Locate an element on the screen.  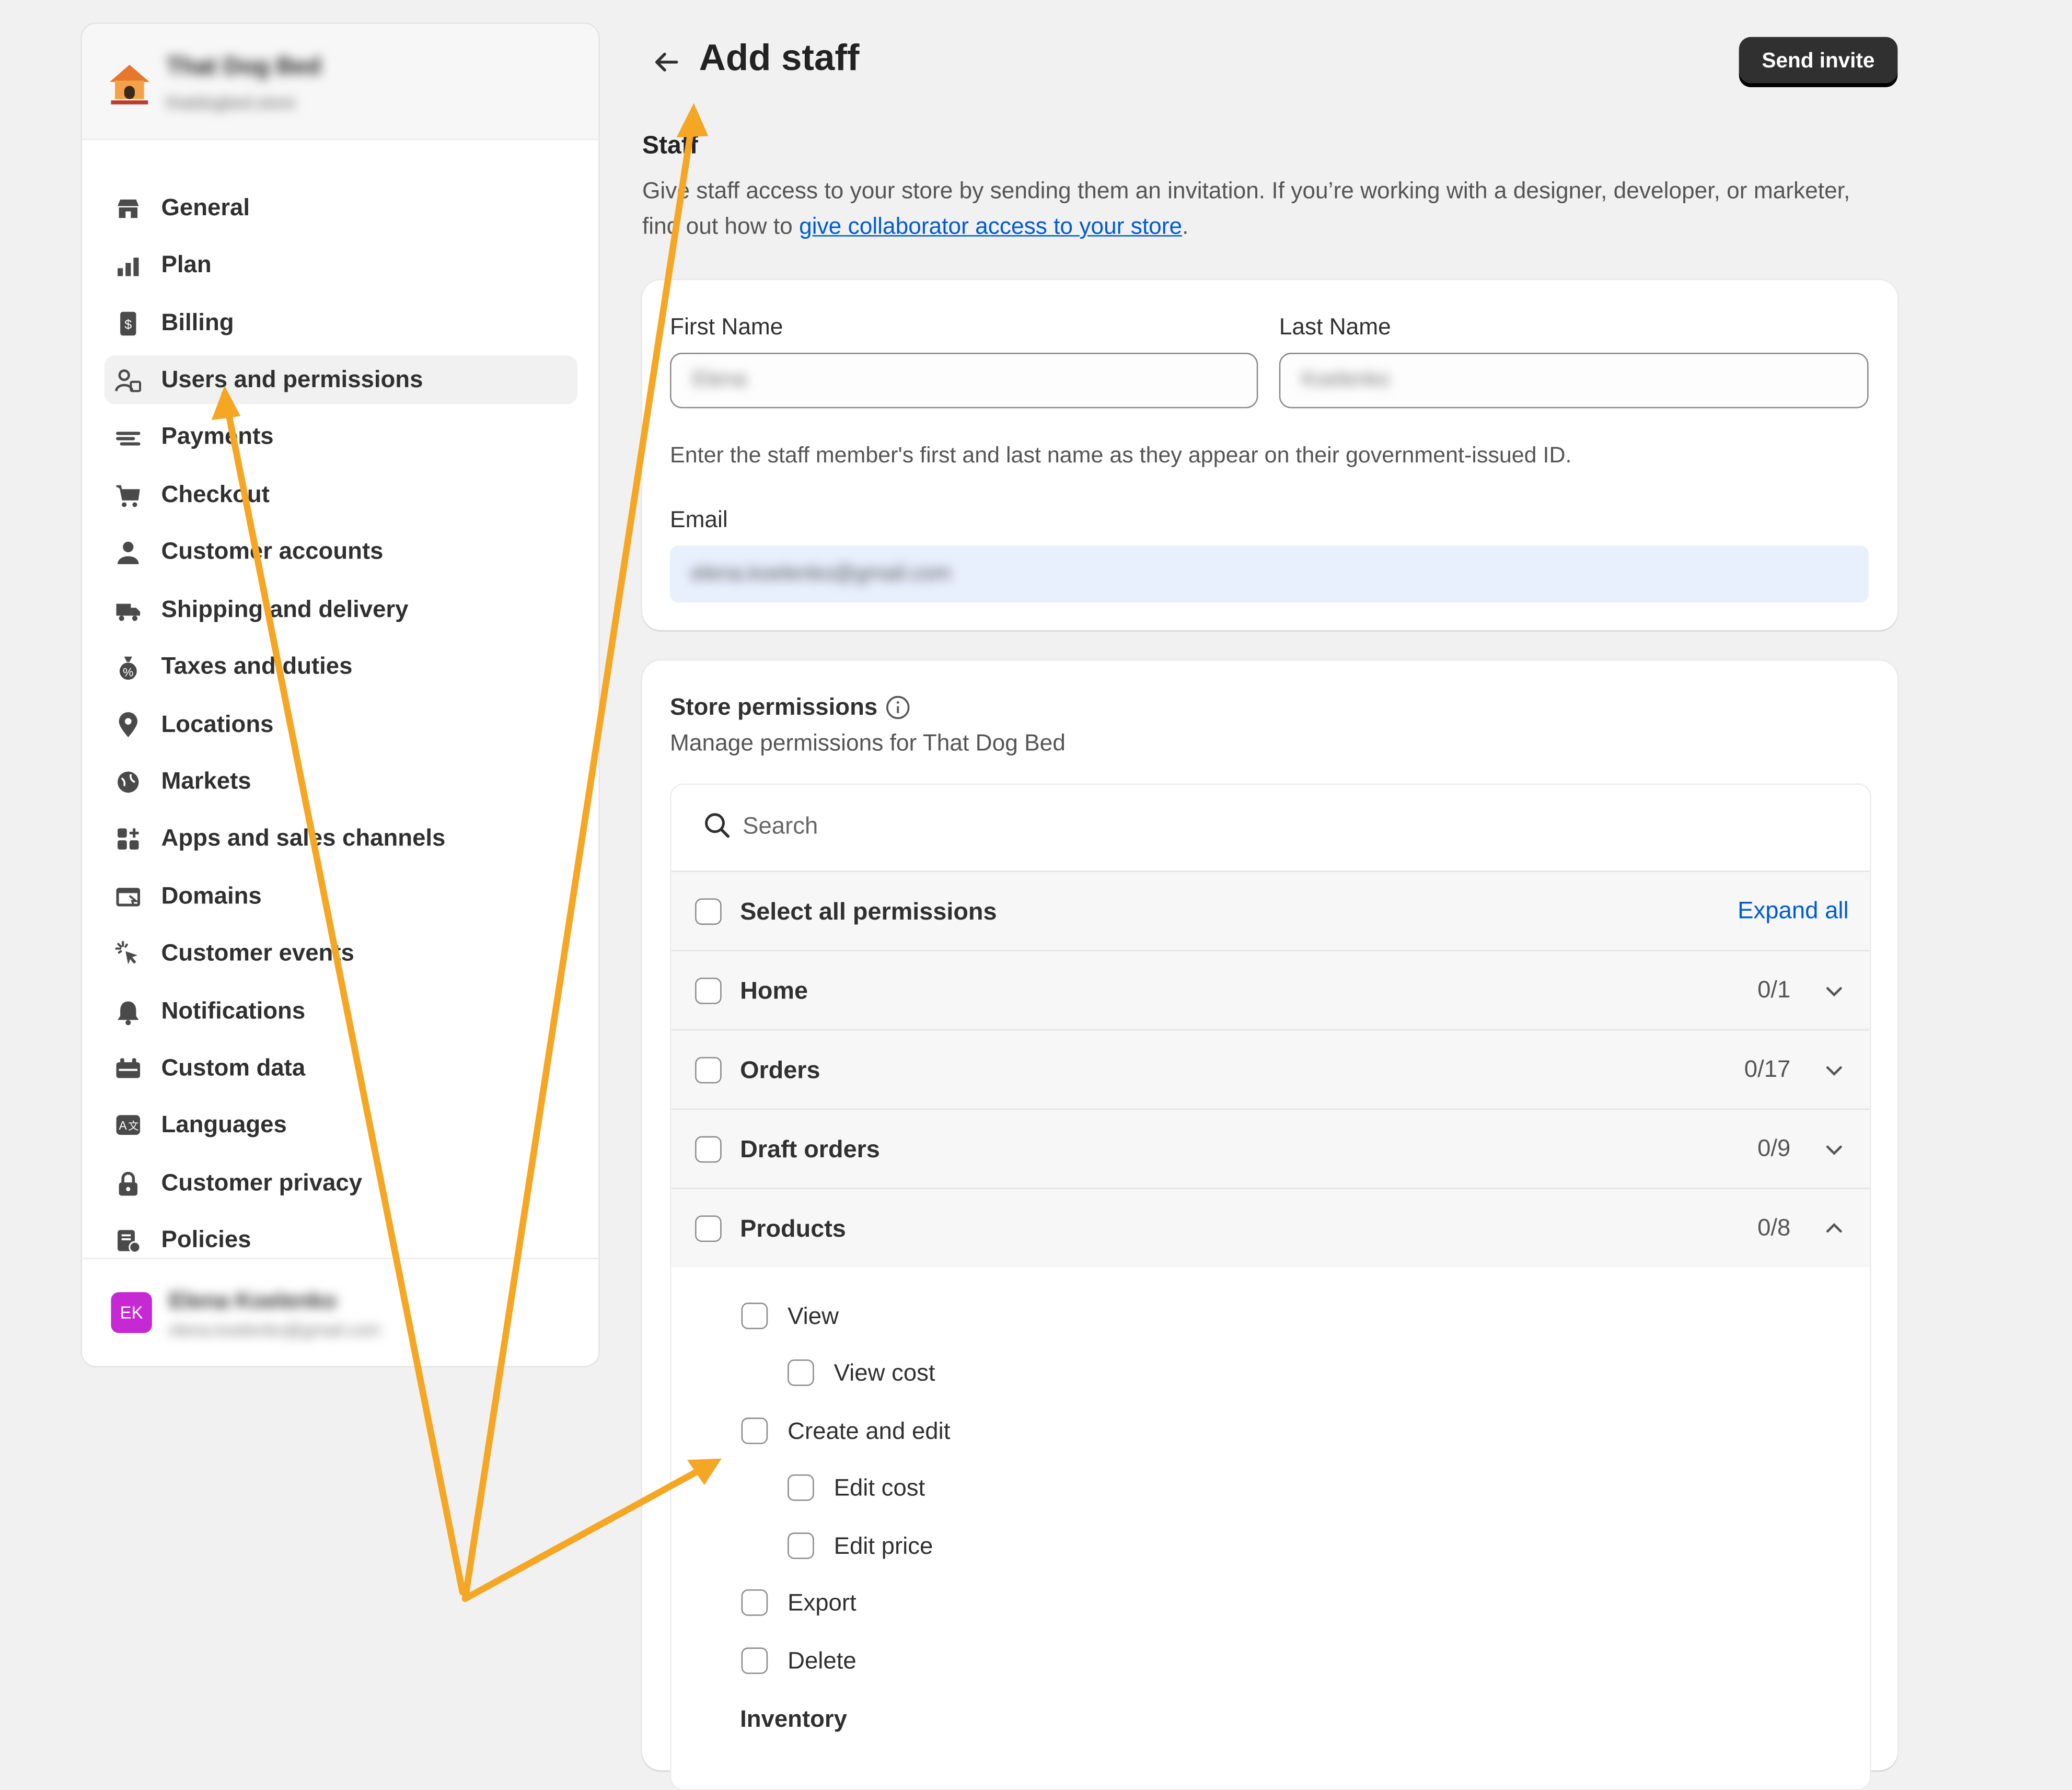
product-view-checkbox is located at coordinates (754, 1316).